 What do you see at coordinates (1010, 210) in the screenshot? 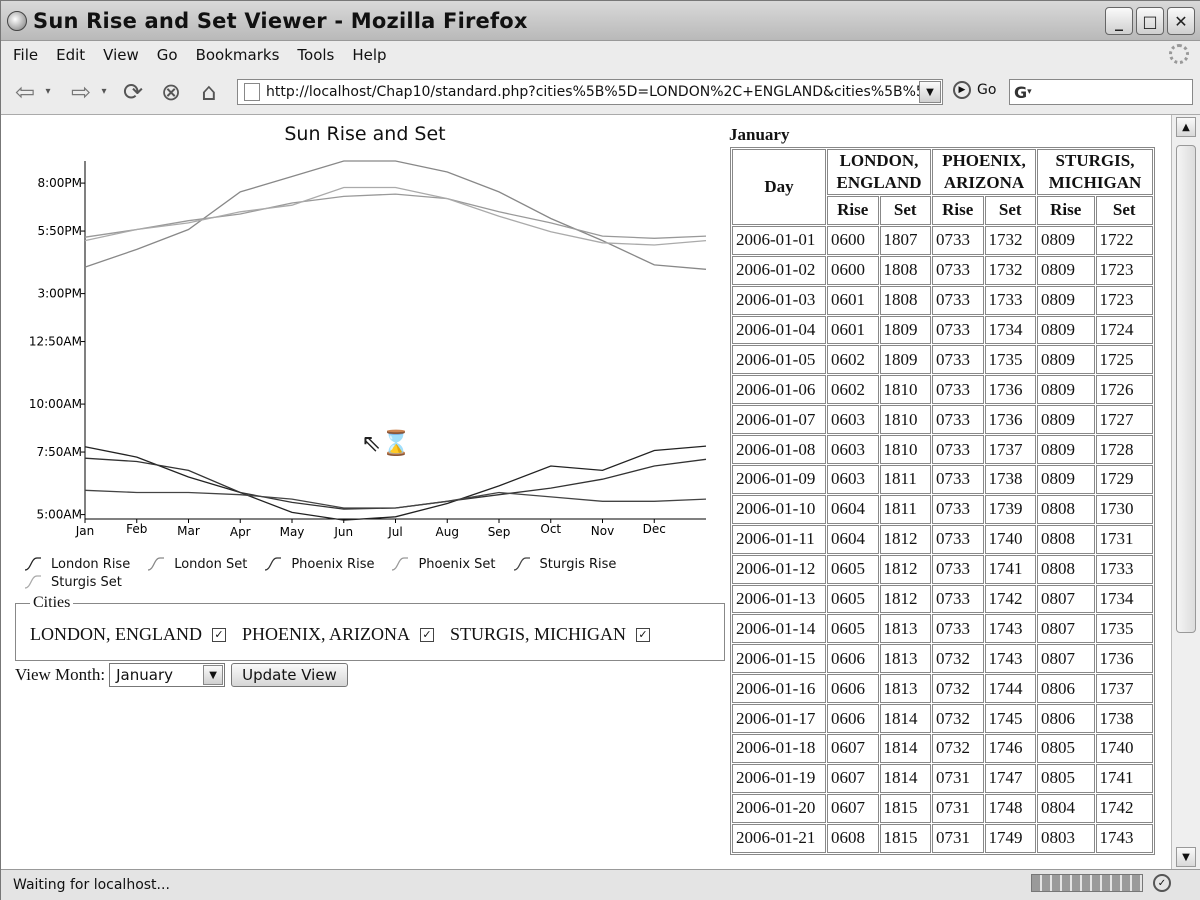
I see `set-header: Set` at bounding box center [1010, 210].